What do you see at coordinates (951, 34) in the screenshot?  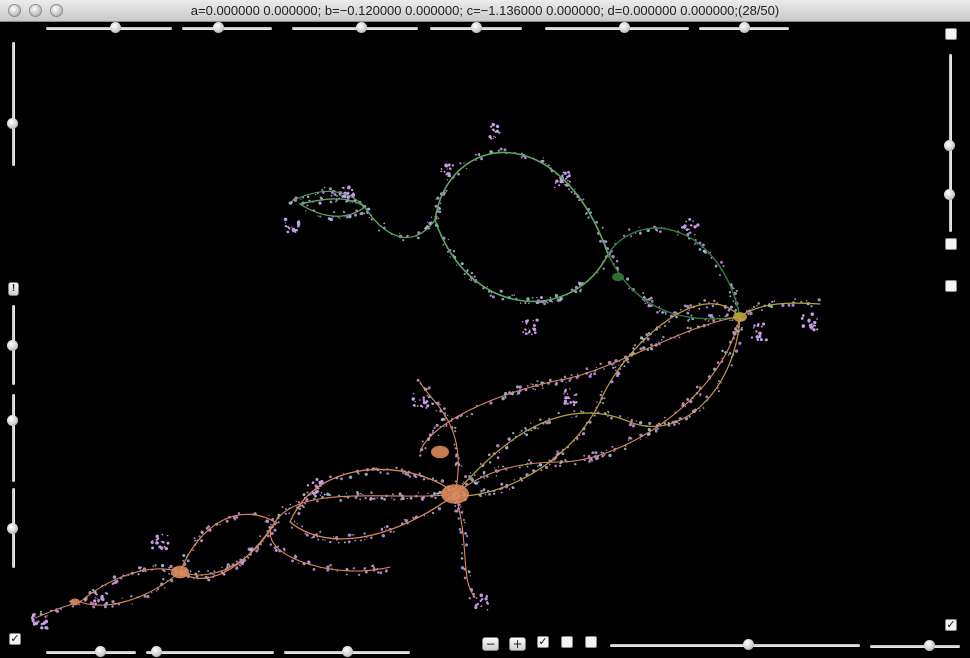 I see `right-top-checkbox` at bounding box center [951, 34].